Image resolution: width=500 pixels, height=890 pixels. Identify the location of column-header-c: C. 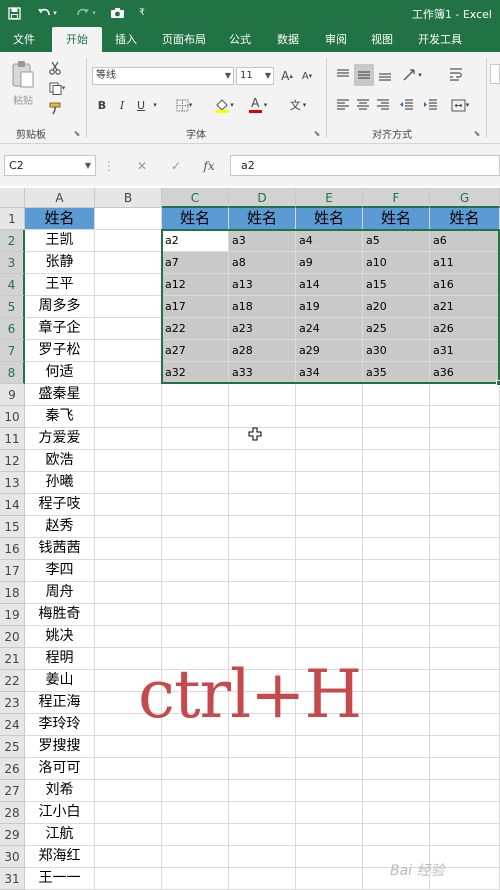
(195, 198).